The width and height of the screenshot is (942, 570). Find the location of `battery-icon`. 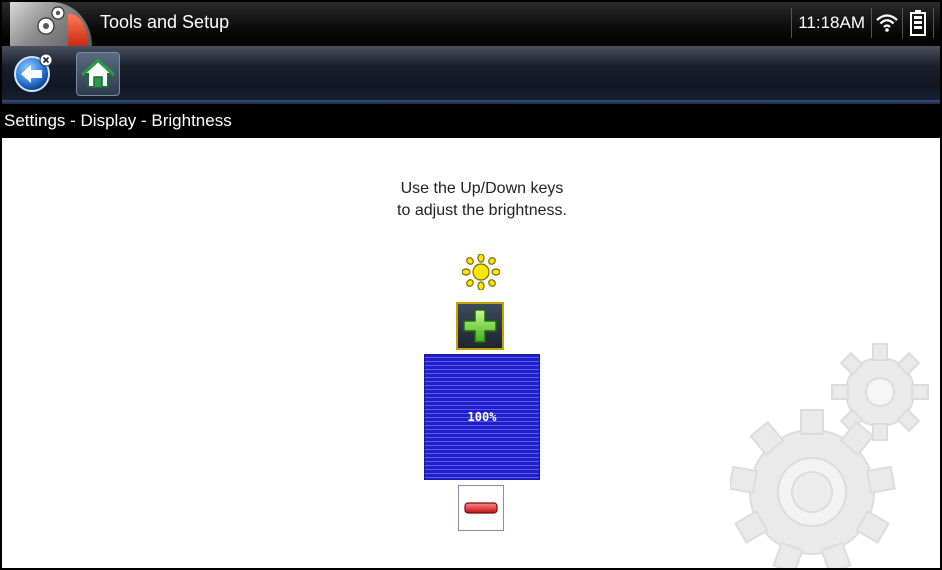

battery-icon is located at coordinates (918, 23).